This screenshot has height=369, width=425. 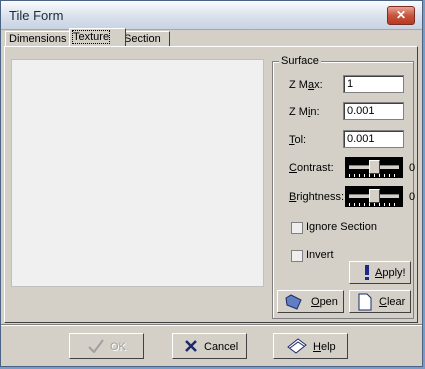 What do you see at coordinates (373, 84) in the screenshot?
I see `zmax-field: 1` at bounding box center [373, 84].